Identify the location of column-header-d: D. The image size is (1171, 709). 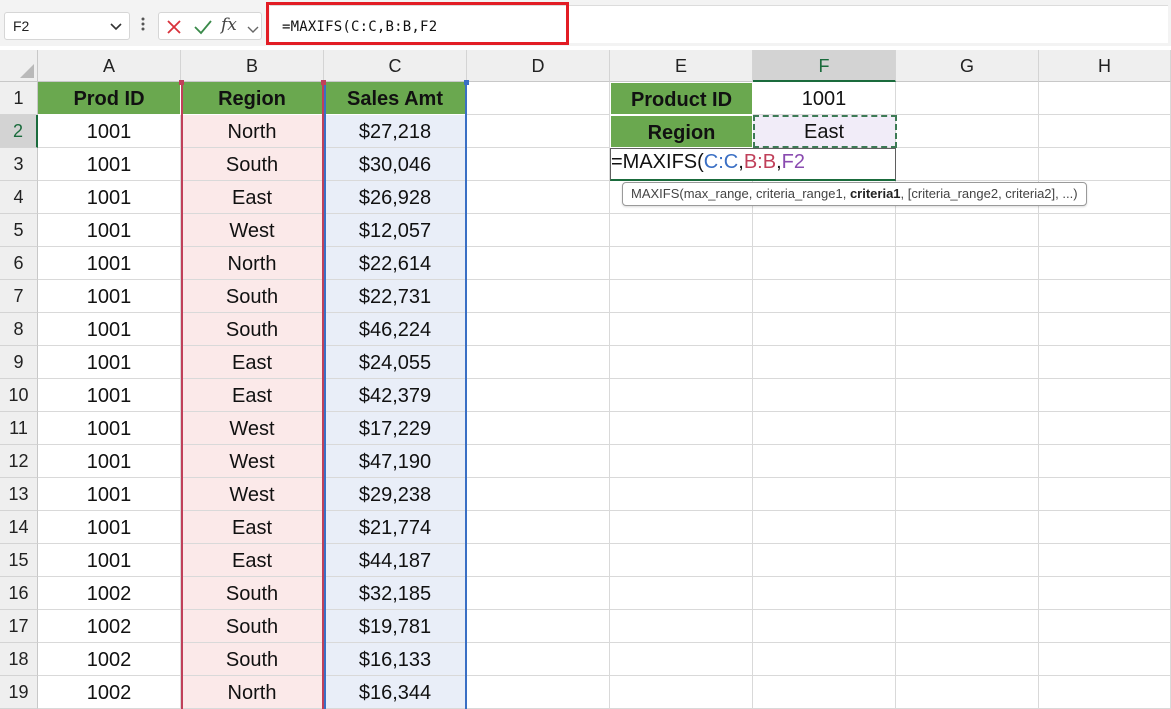
(538, 66).